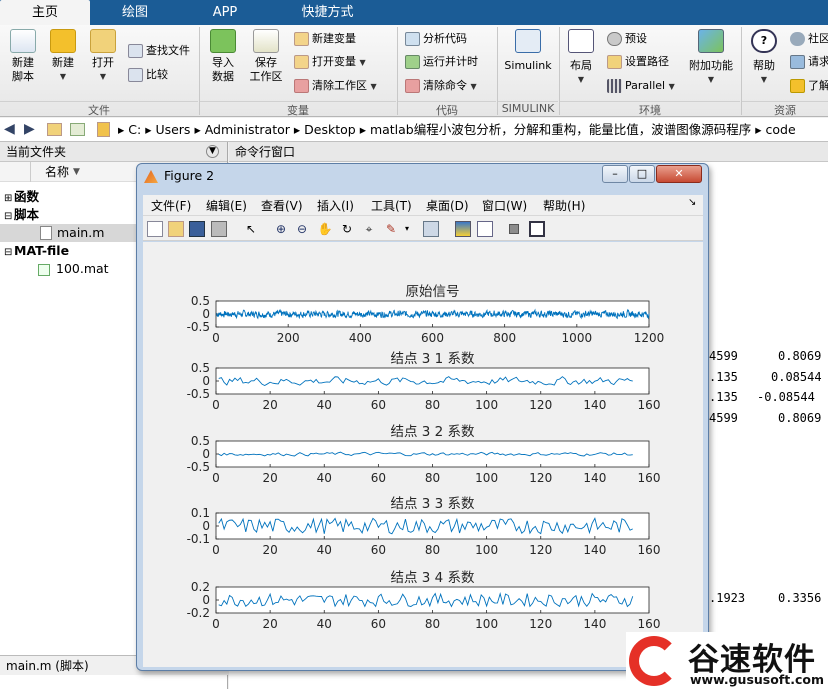  Describe the element at coordinates (21, 197) in the screenshot. I see `list-item: ⊞ 函数` at that location.